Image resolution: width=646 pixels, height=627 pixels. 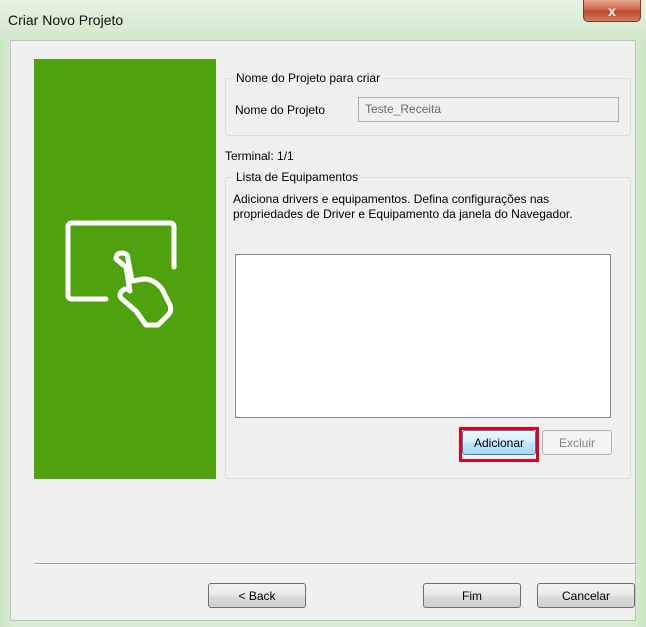 What do you see at coordinates (335, 564) in the screenshot?
I see `footer-separator` at bounding box center [335, 564].